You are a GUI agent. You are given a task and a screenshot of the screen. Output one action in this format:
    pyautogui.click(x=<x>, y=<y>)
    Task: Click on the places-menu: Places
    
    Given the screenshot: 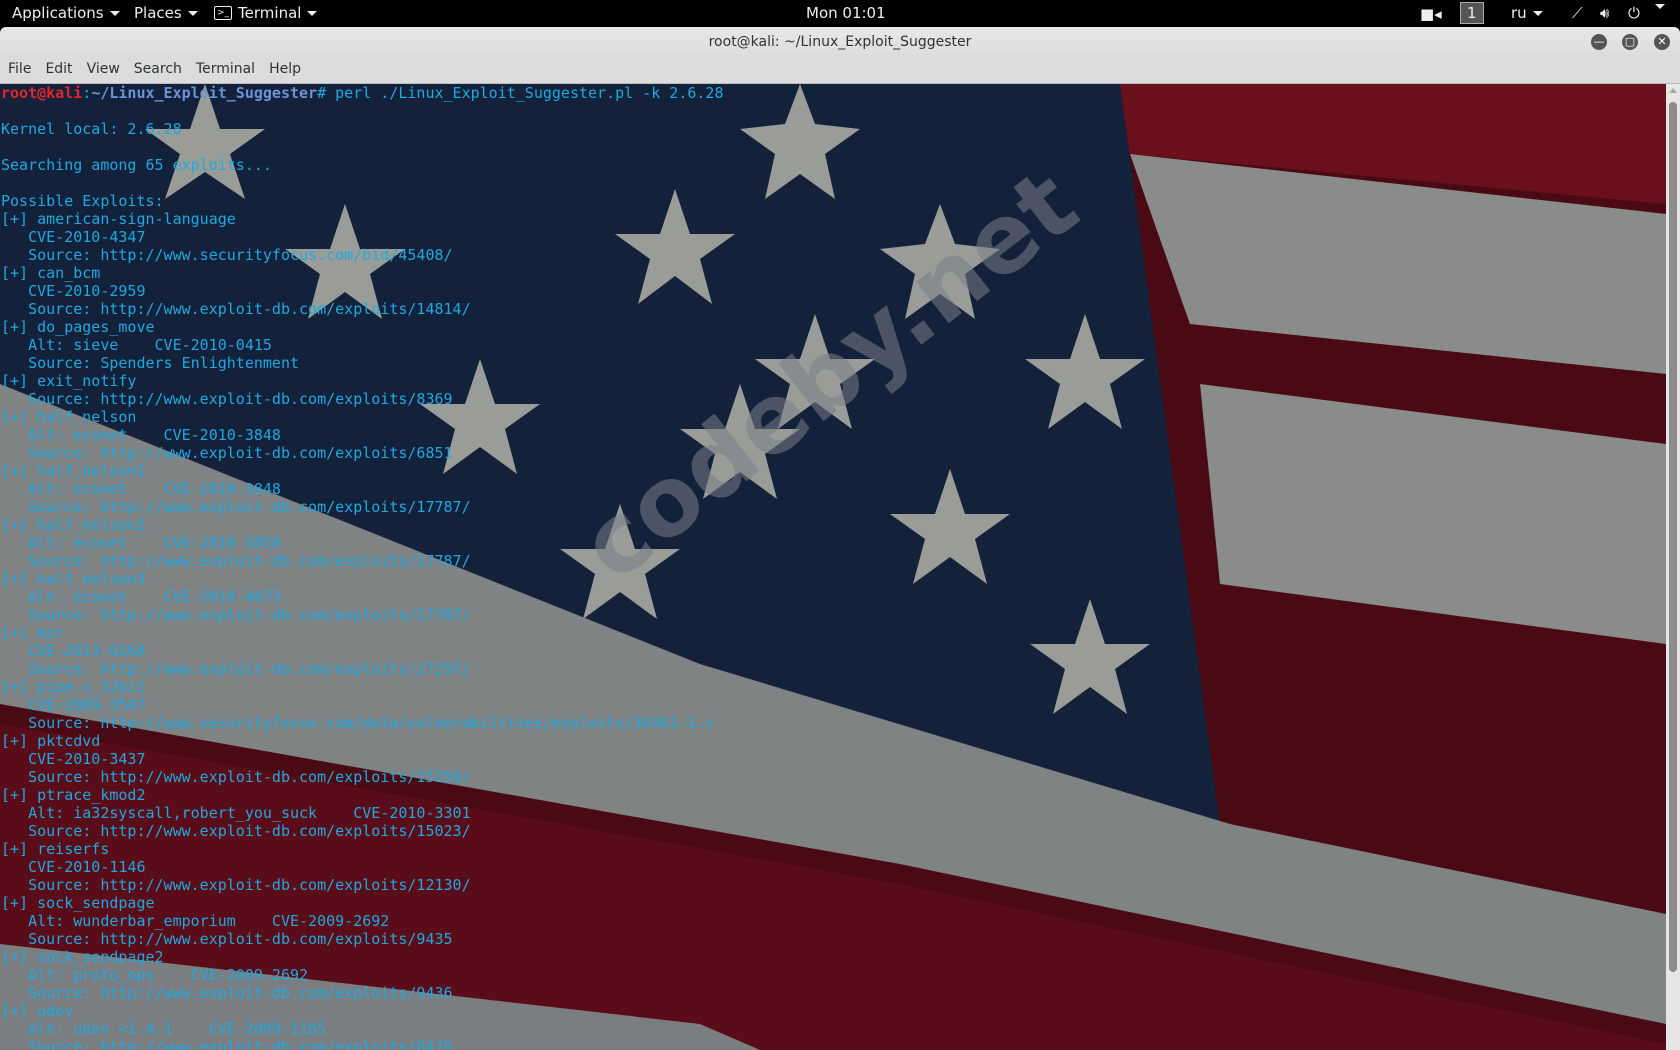 What is the action you would take?
    pyautogui.click(x=166, y=13)
    